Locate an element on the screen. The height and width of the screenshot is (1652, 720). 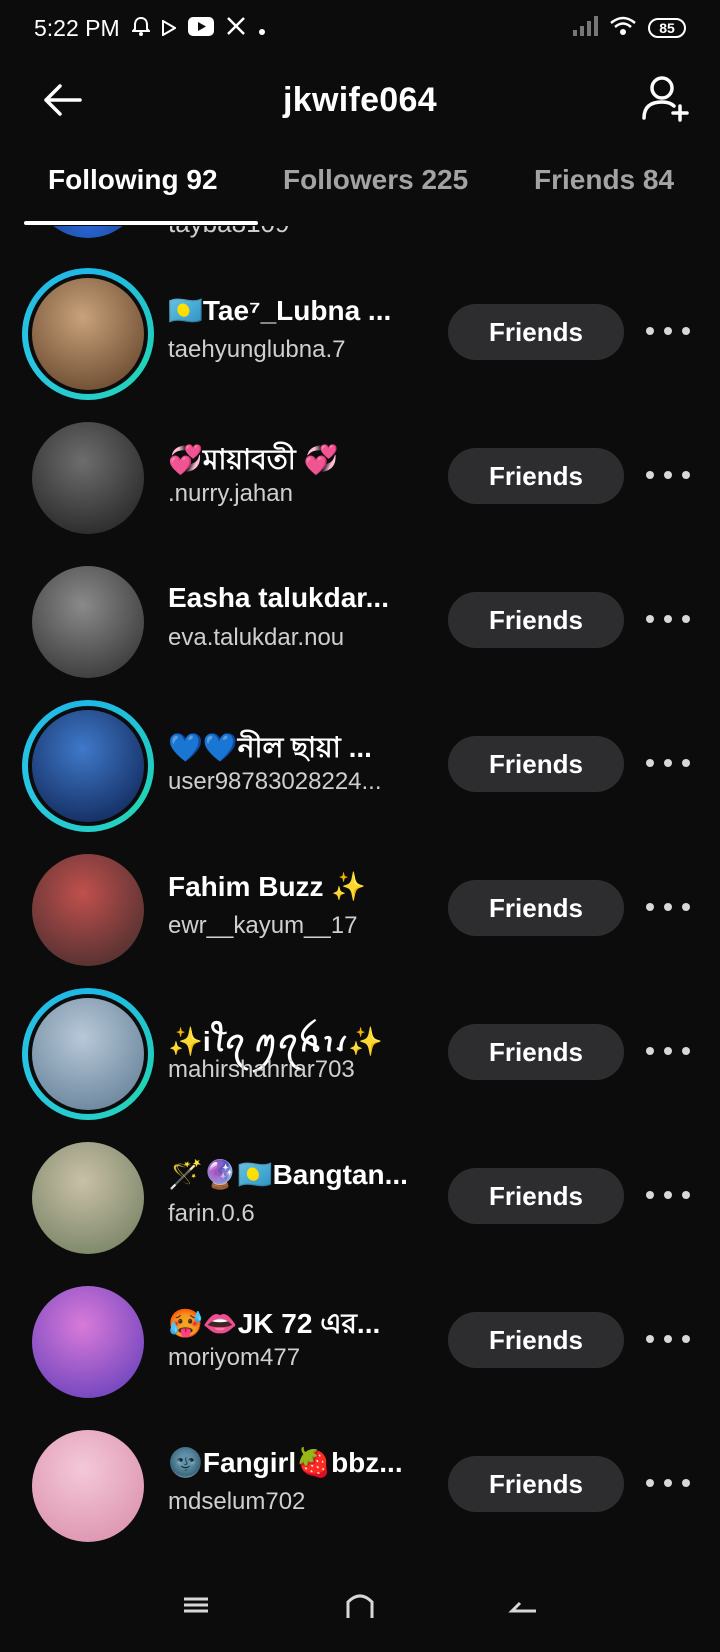
list-item: Fahim Buzz ✨ ewr__kayum__17 Friends is located at coordinates (360, 914).